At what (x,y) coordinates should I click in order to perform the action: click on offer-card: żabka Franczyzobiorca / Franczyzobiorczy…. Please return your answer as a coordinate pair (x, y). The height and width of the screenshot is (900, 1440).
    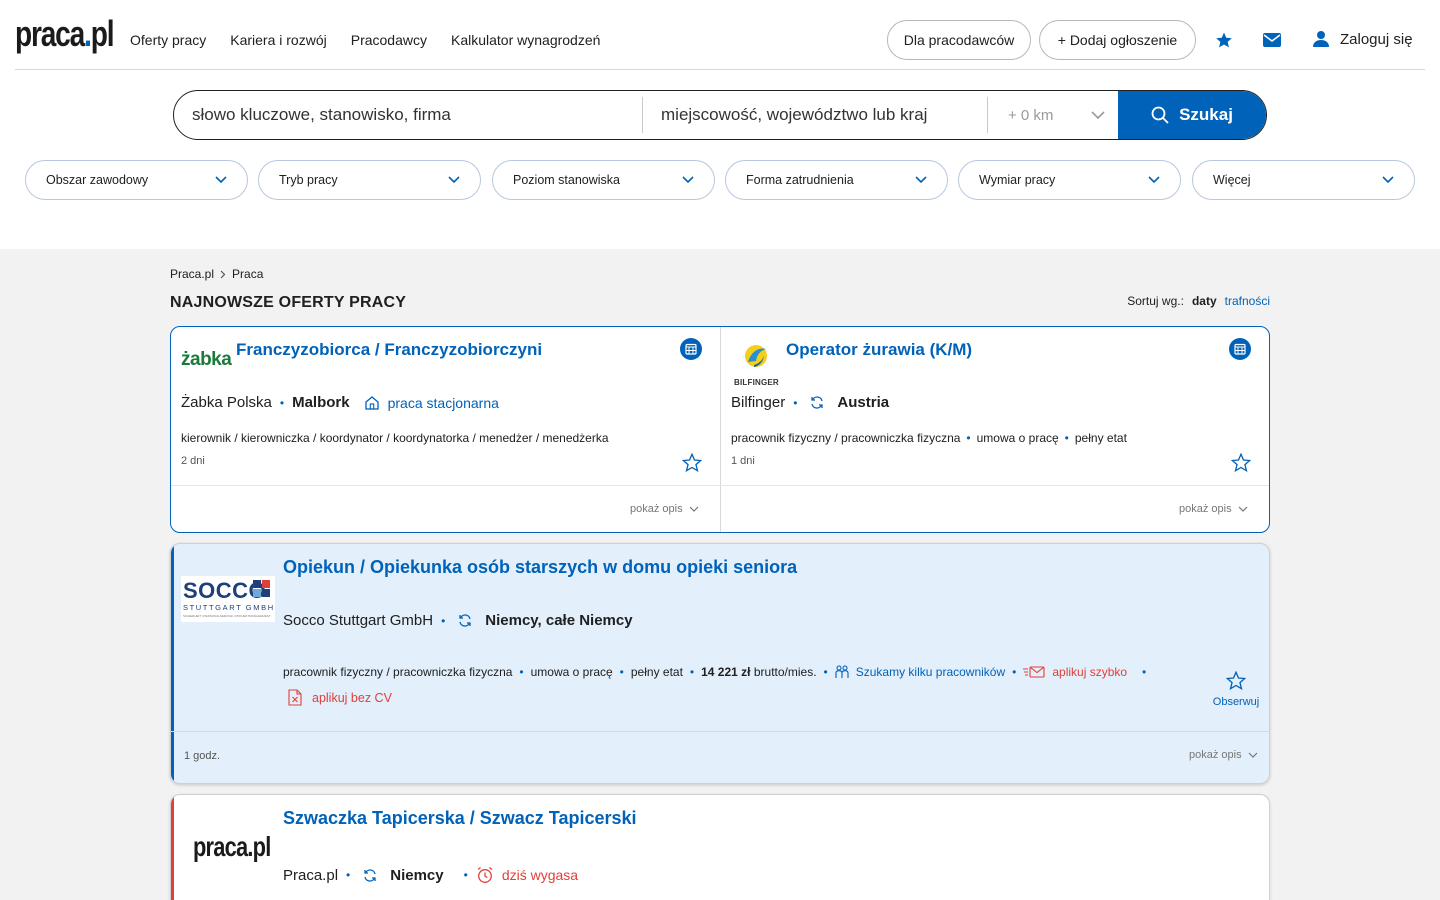
    Looking at the image, I should click on (445, 429).